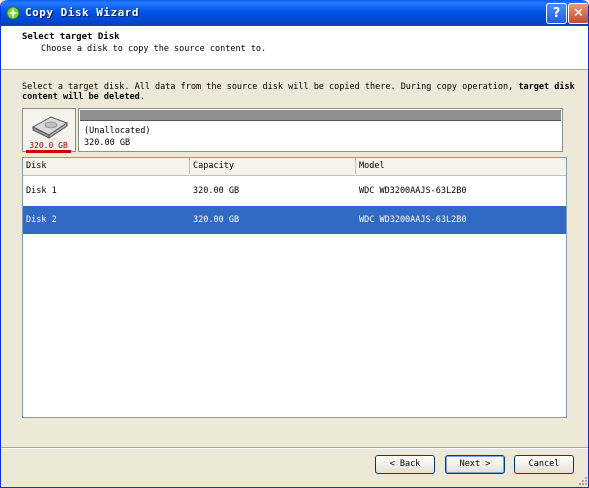  Describe the element at coordinates (475, 464) in the screenshot. I see `next-button: Next >` at that location.